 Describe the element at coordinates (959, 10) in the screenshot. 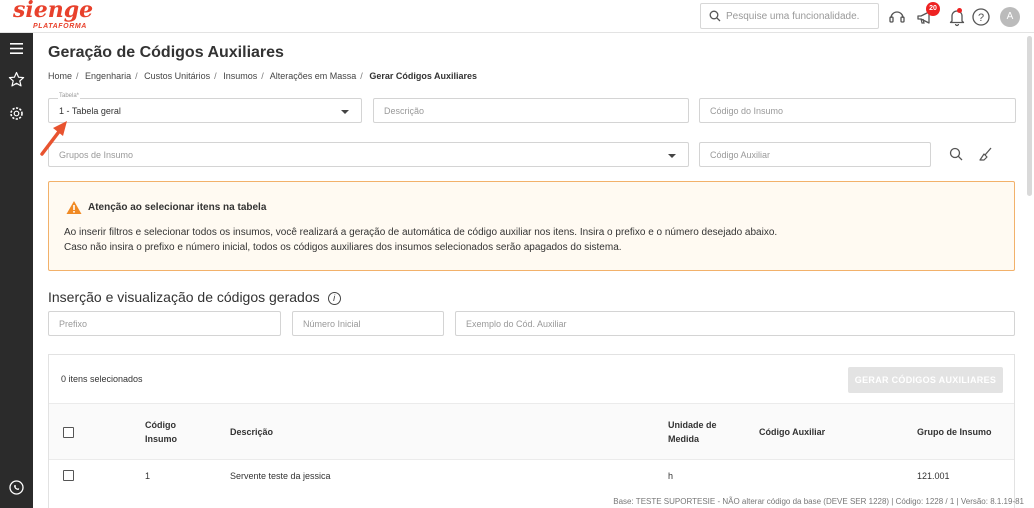

I see `alert-dot` at that location.